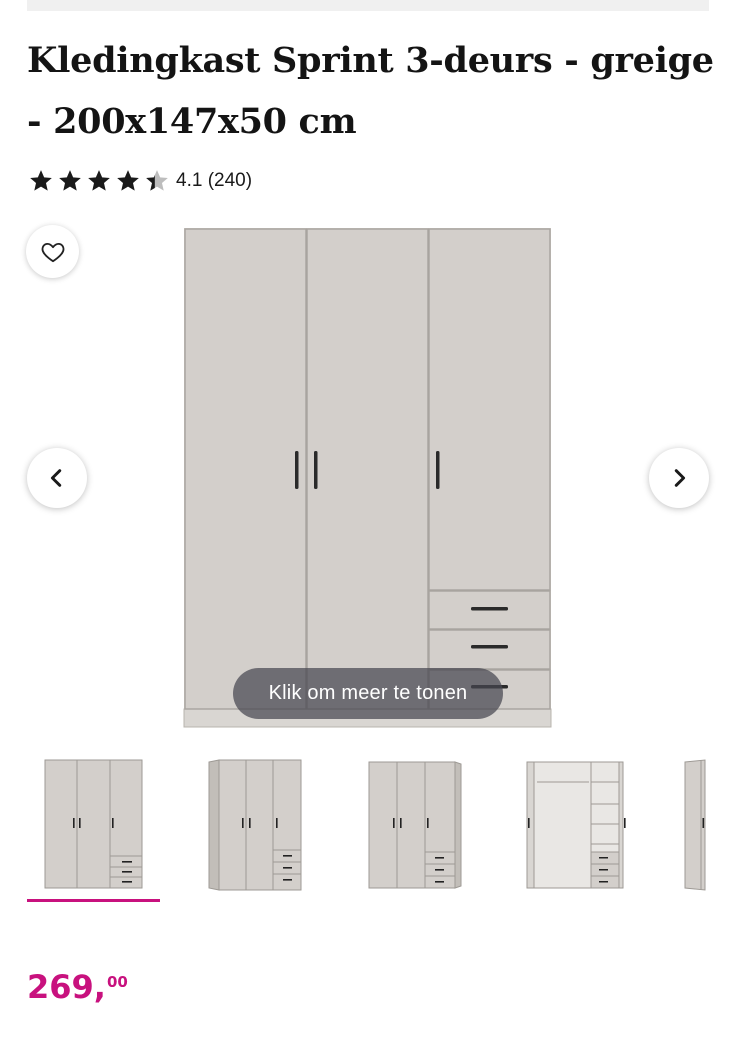 This screenshot has height=1040, width=736. I want to click on thumbnail-side-view, so click(696, 827).